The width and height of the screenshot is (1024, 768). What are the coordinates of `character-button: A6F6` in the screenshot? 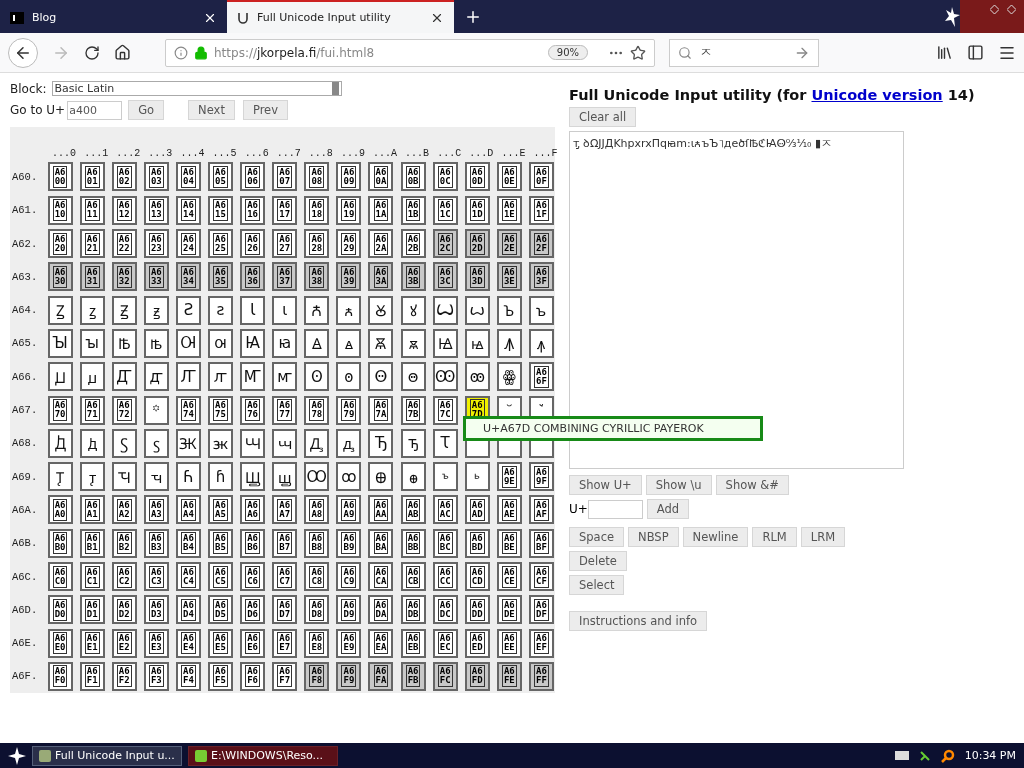 It's located at (253, 676).